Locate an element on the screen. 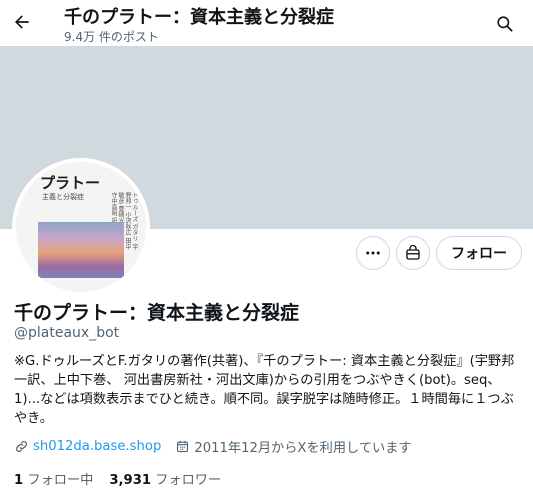  join-date: 2011年12月からXを利用しています is located at coordinates (303, 448).